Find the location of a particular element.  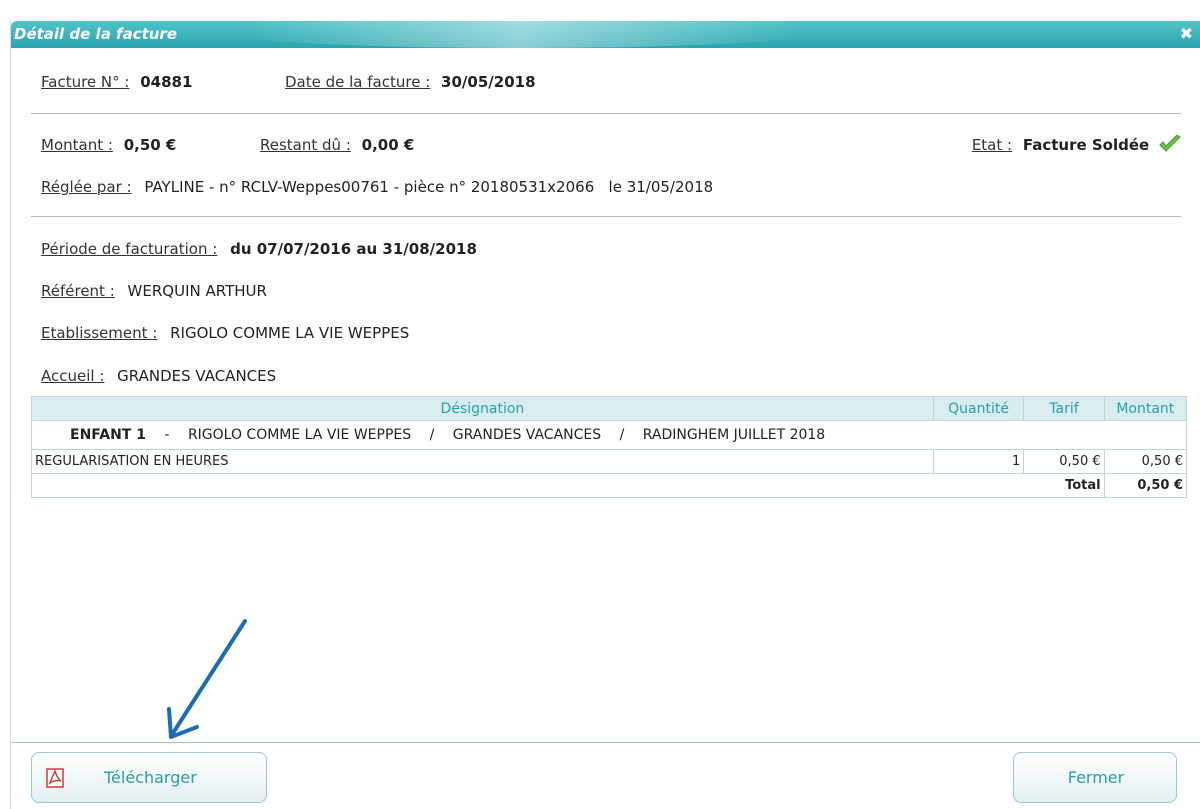

amount-value: 0,50 € is located at coordinates (150, 145).